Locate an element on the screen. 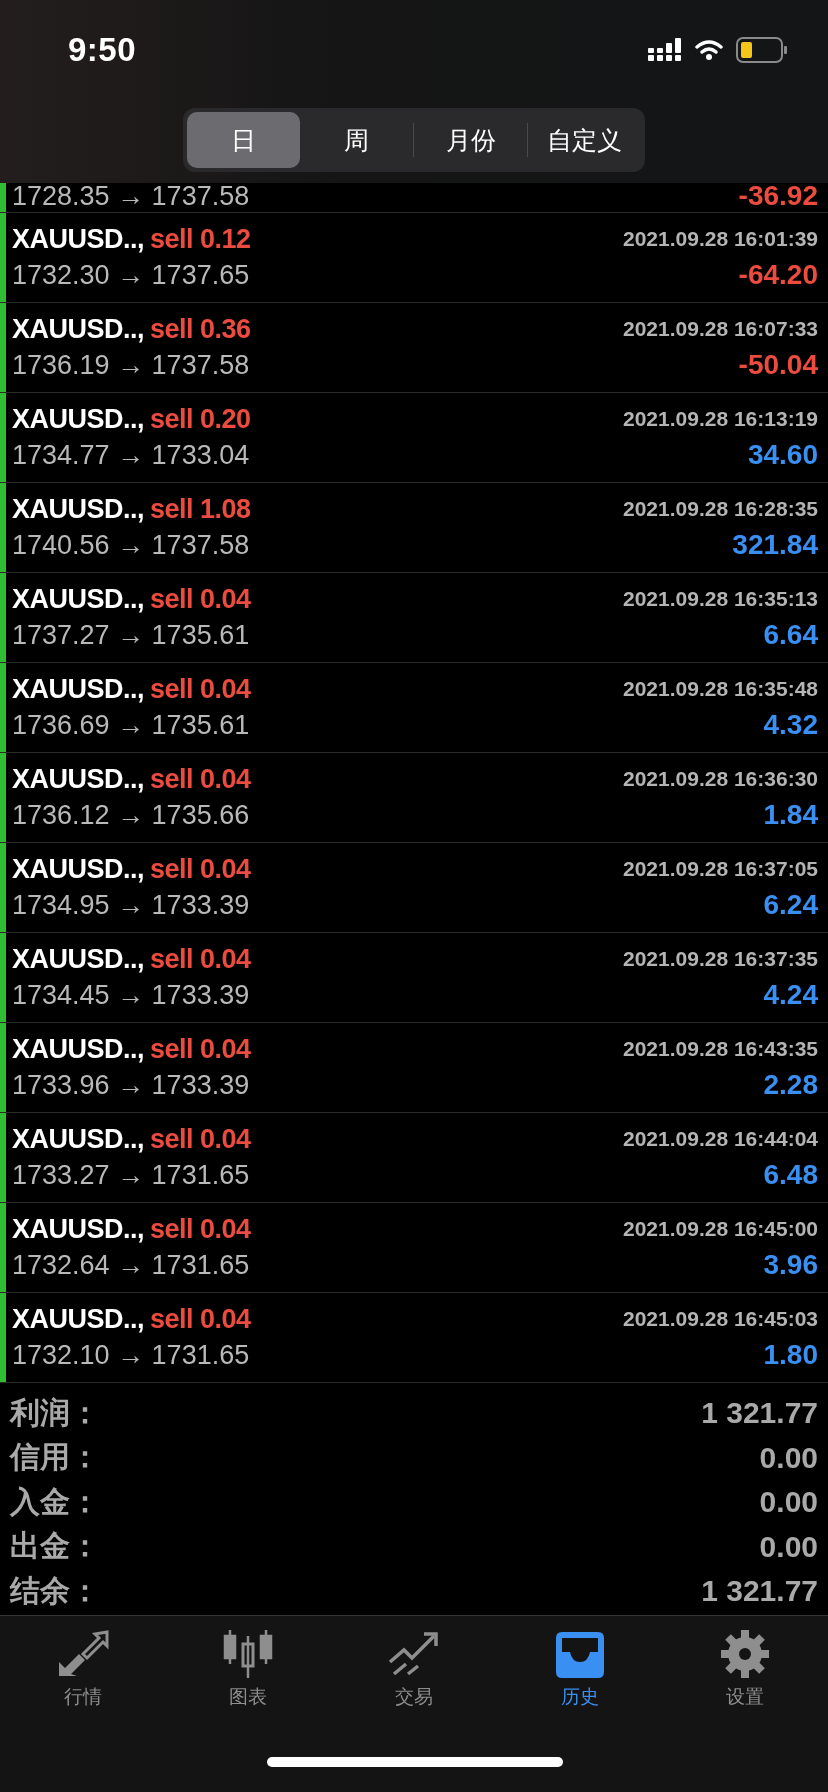 This screenshot has width=828, height=1792. profit-value: 4.32 is located at coordinates (790, 725).